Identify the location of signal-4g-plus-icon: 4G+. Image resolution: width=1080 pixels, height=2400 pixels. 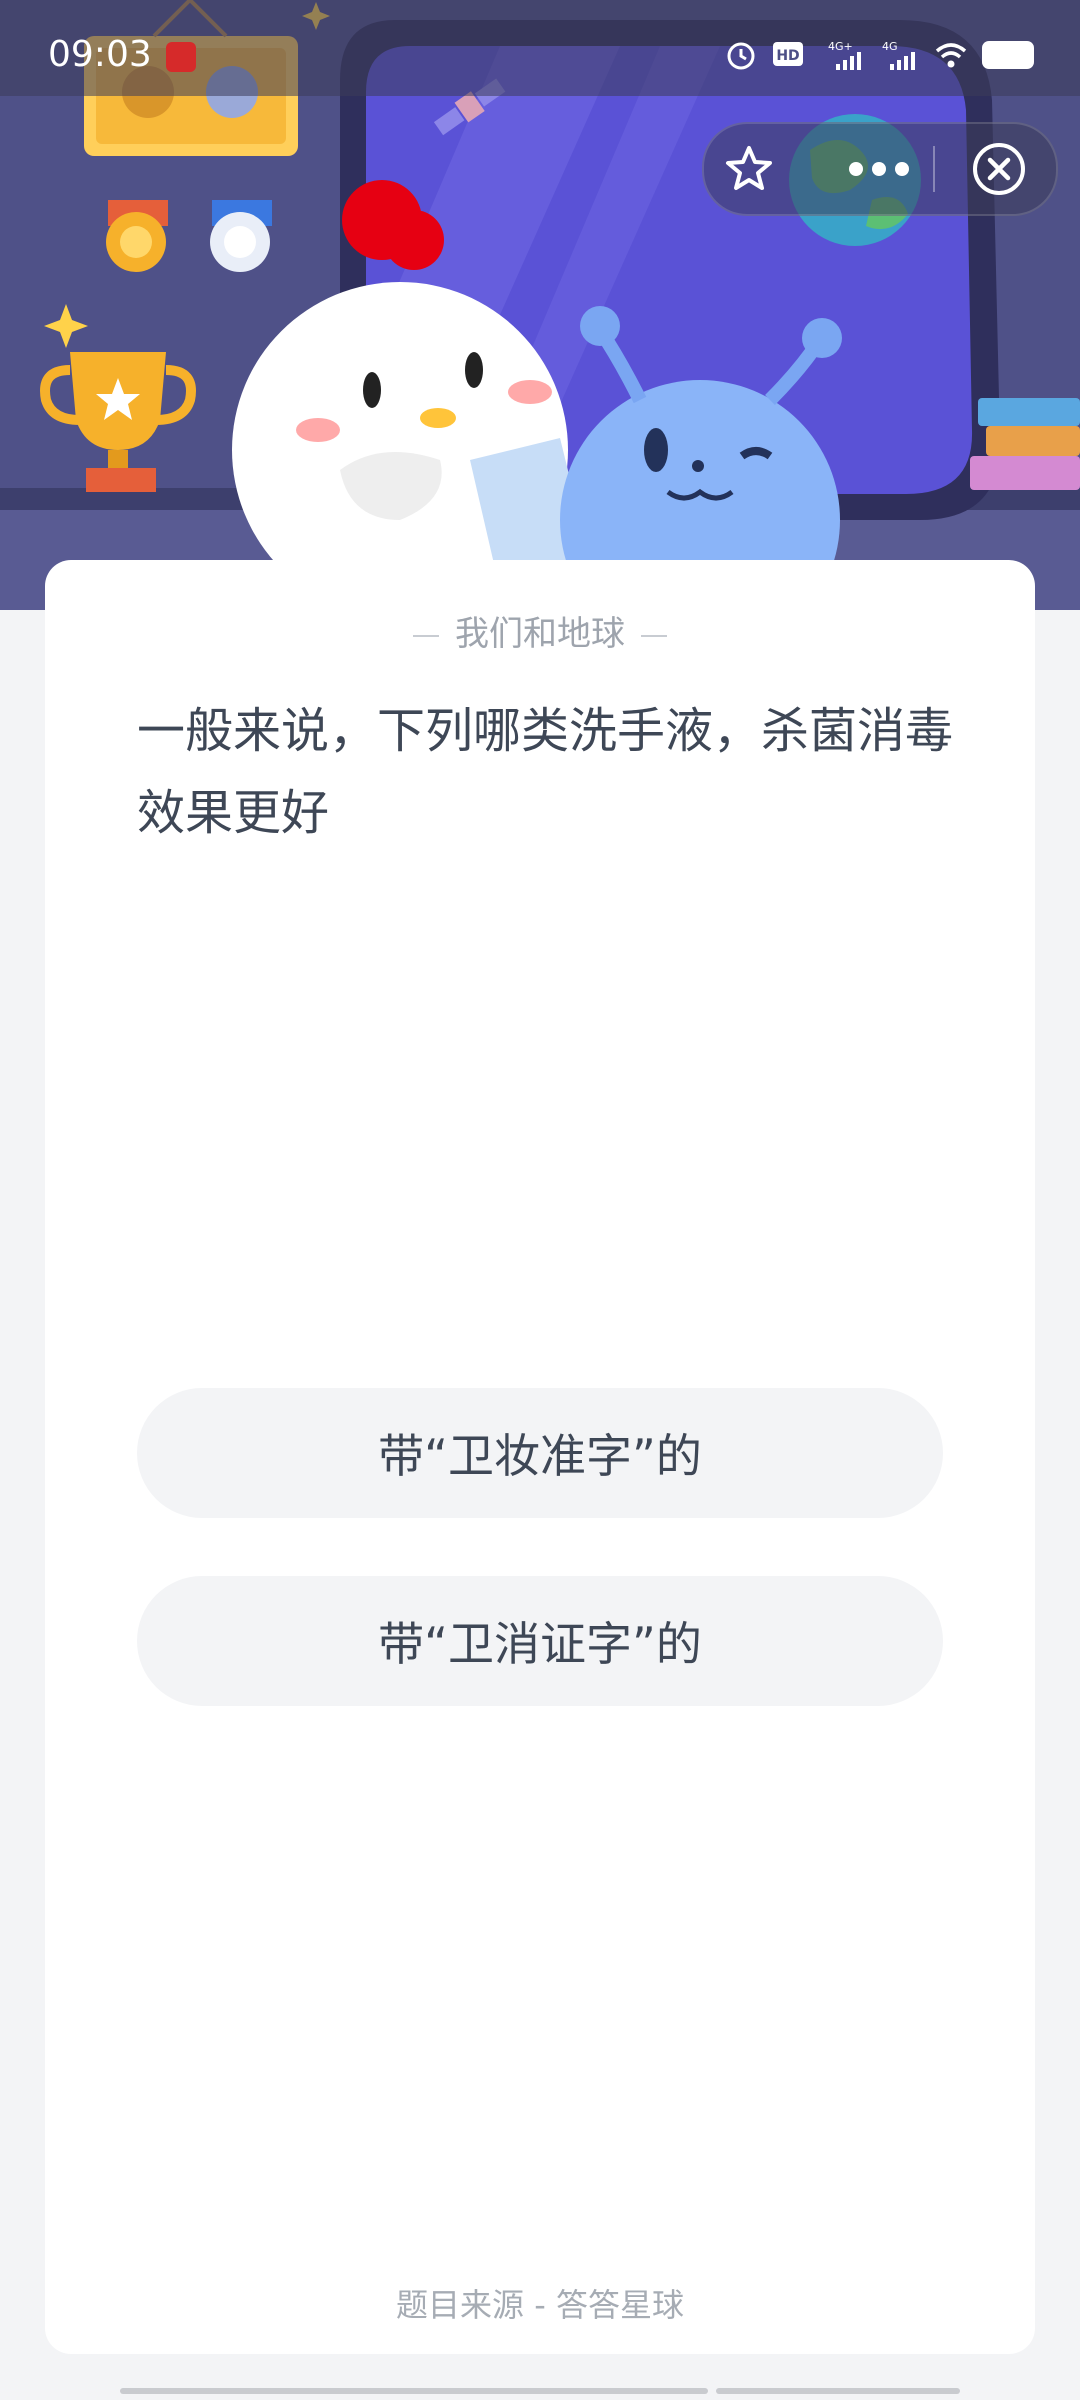
(844, 55).